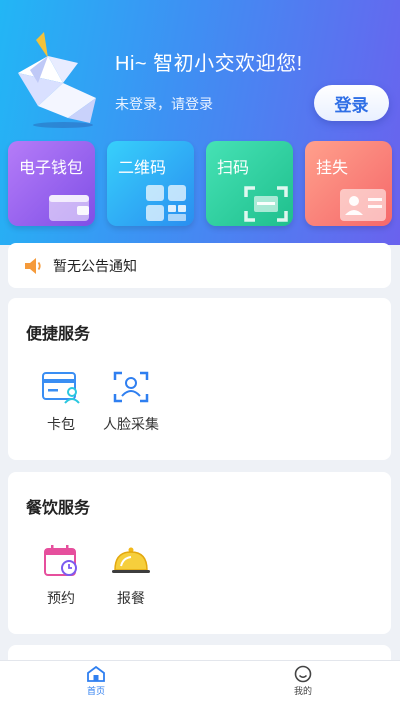  What do you see at coordinates (69, 208) in the screenshot?
I see `wallet-icon` at bounding box center [69, 208].